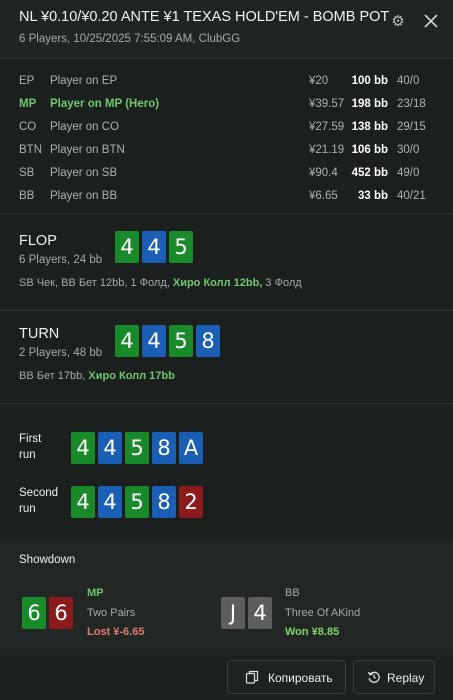  I want to click on second-run-label: Second run, so click(38, 501).